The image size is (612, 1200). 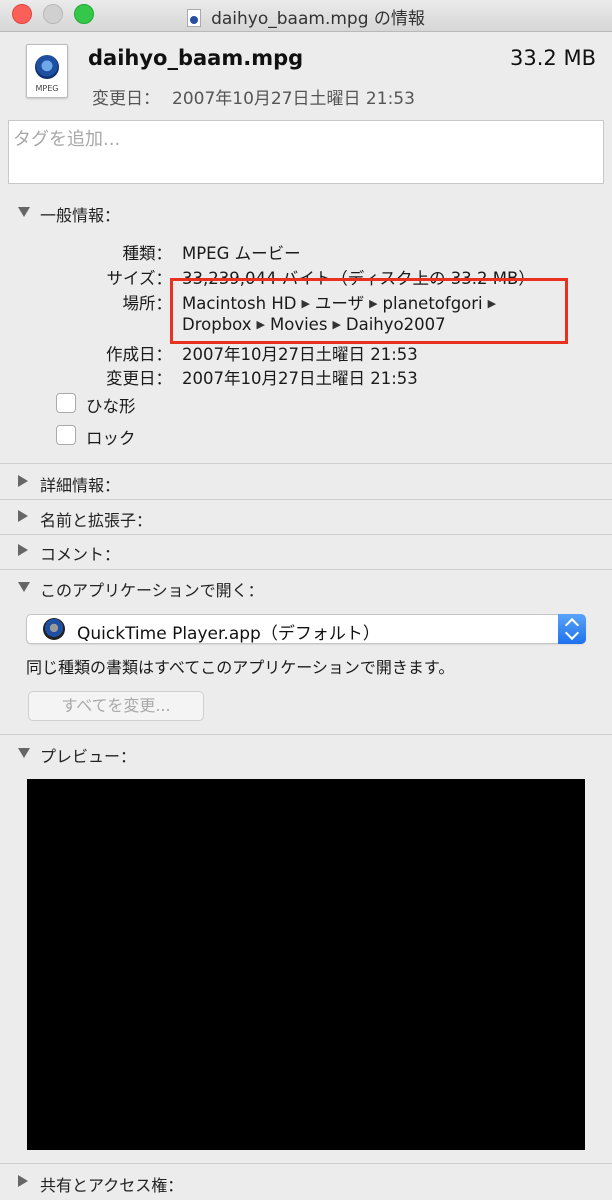 What do you see at coordinates (126, 99) in the screenshot?
I see `modified-label: 変更日：` at bounding box center [126, 99].